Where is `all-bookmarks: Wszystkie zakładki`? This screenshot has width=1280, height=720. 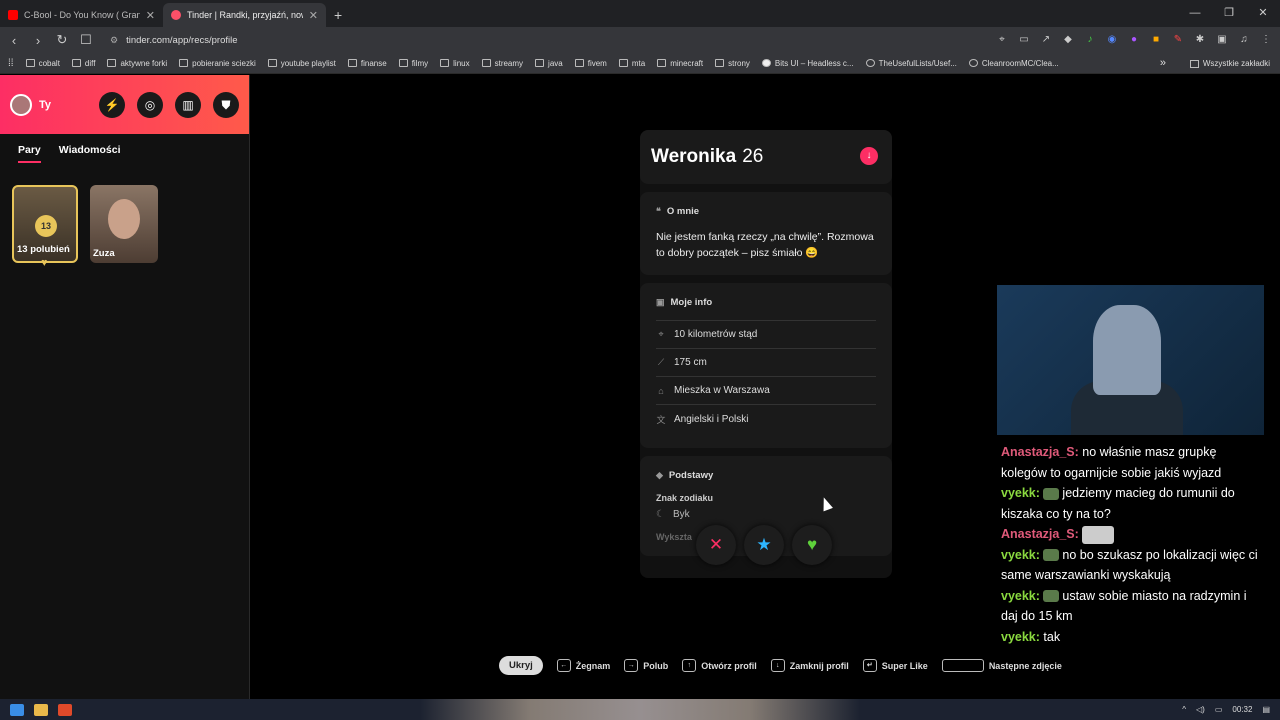
all-bookmarks: Wszystkie zakładki is located at coordinates (1229, 63).